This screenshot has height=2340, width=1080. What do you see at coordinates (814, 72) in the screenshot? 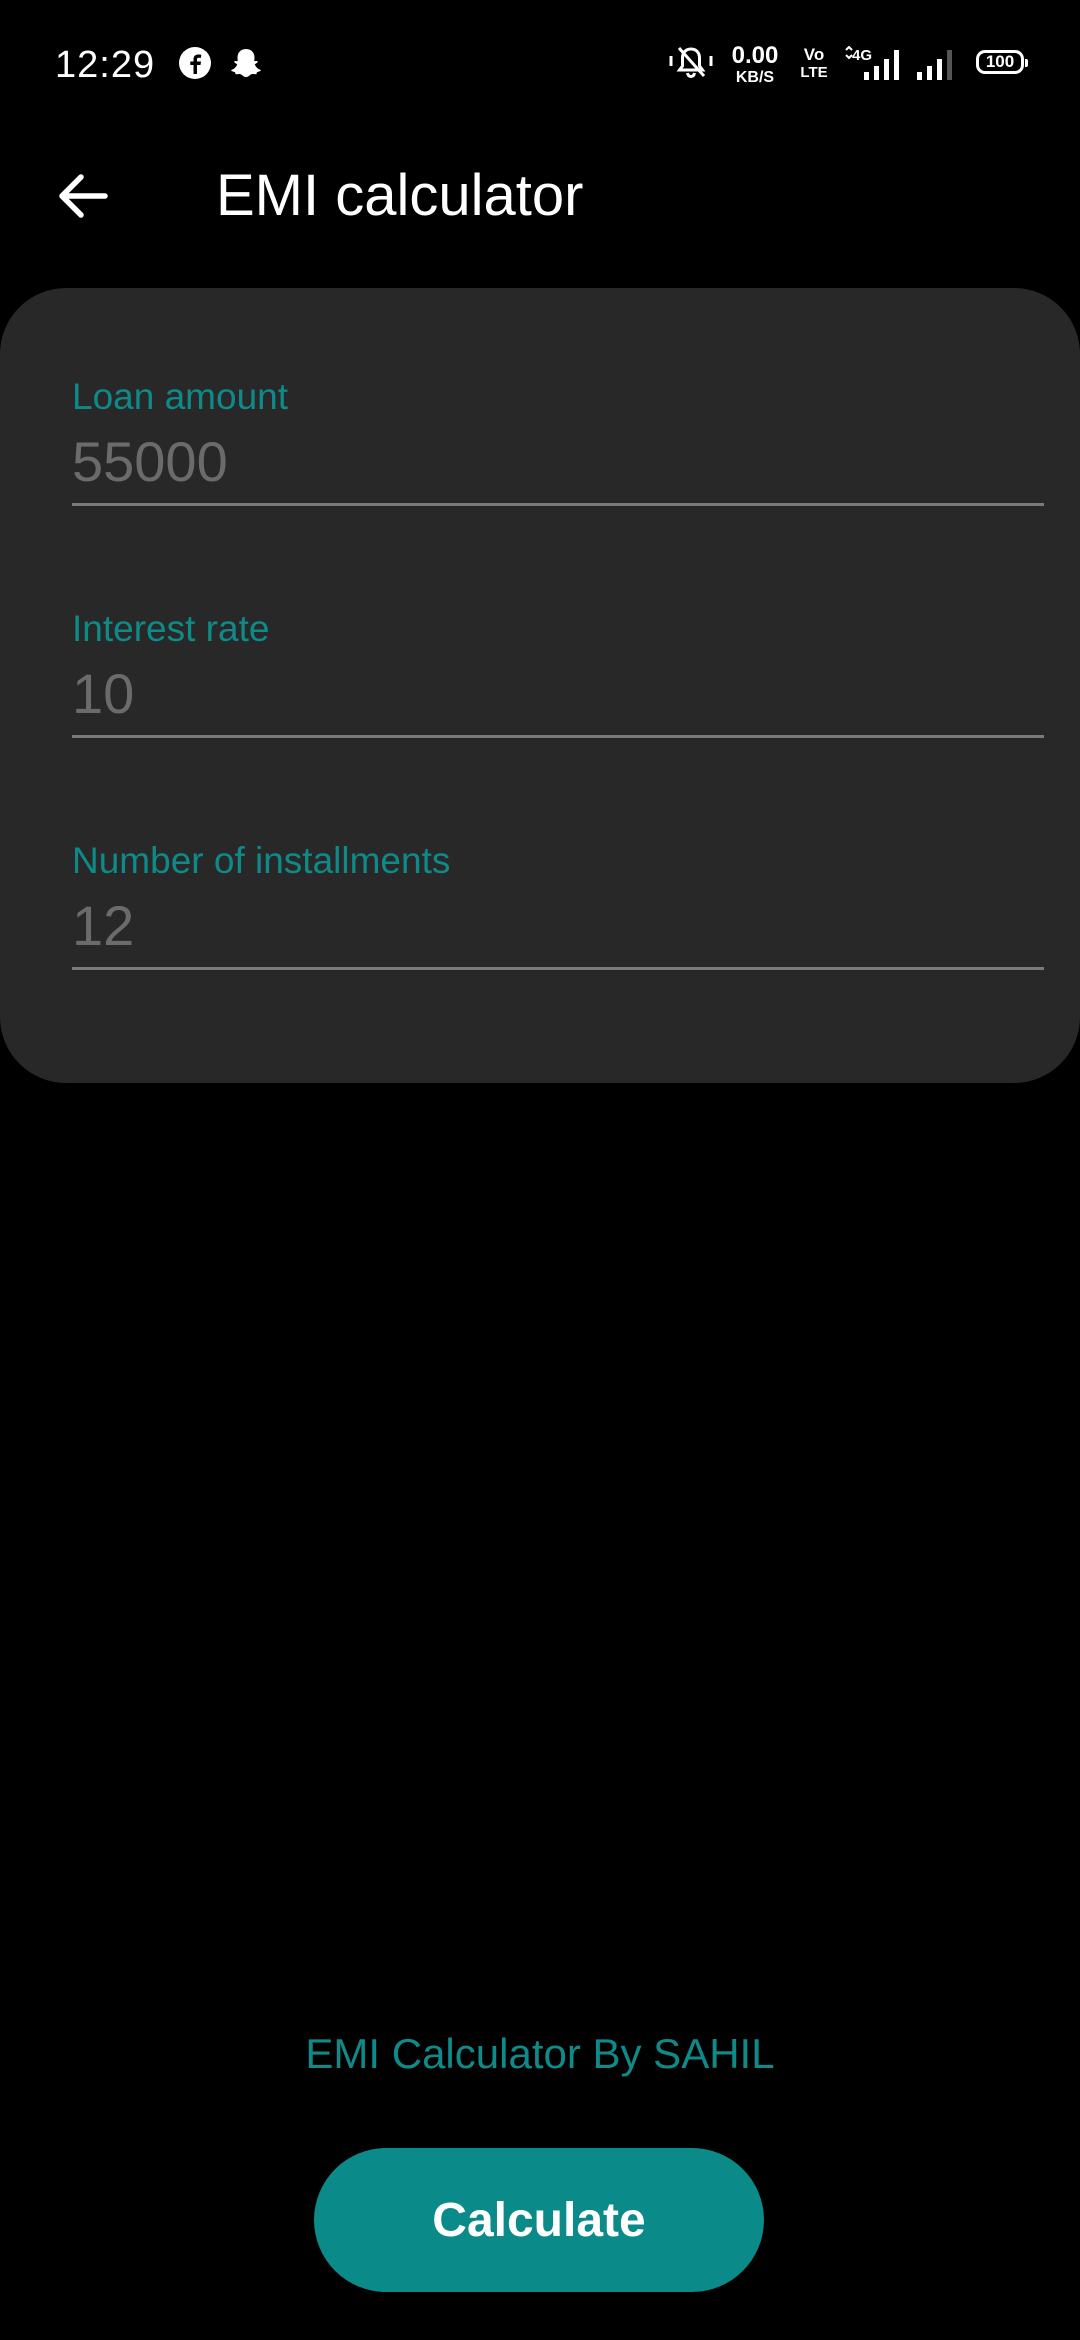
I see `volte-bottom-label: LTE` at bounding box center [814, 72].